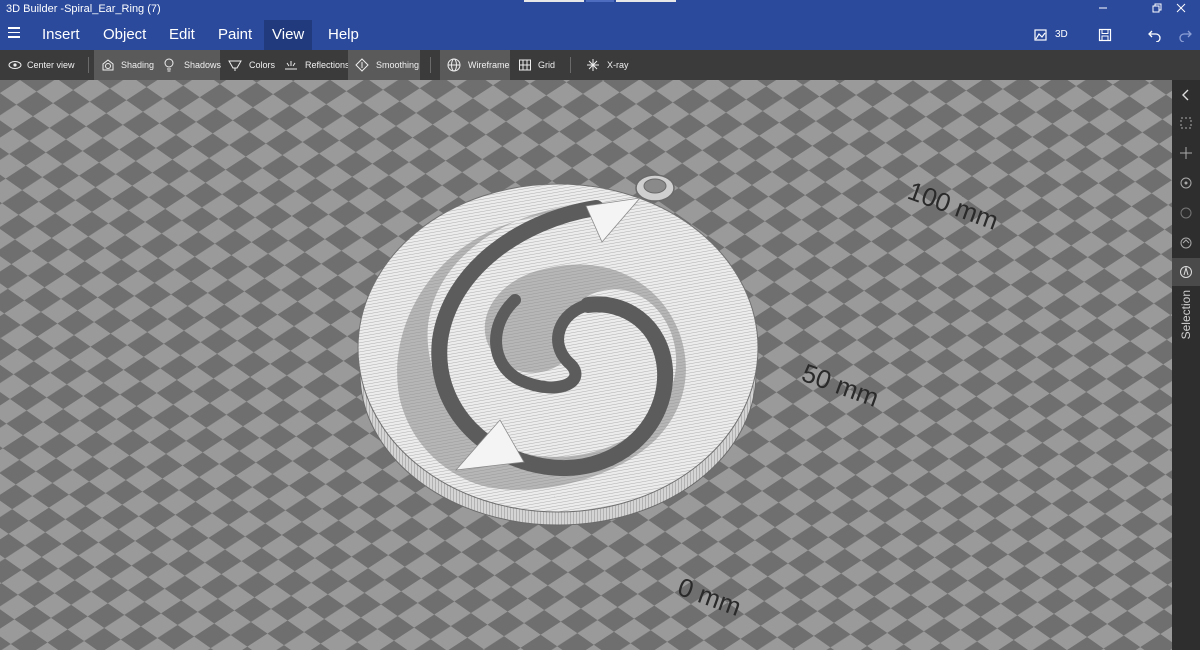 The width and height of the screenshot is (1200, 650). I want to click on scale-icon, so click(1186, 213).